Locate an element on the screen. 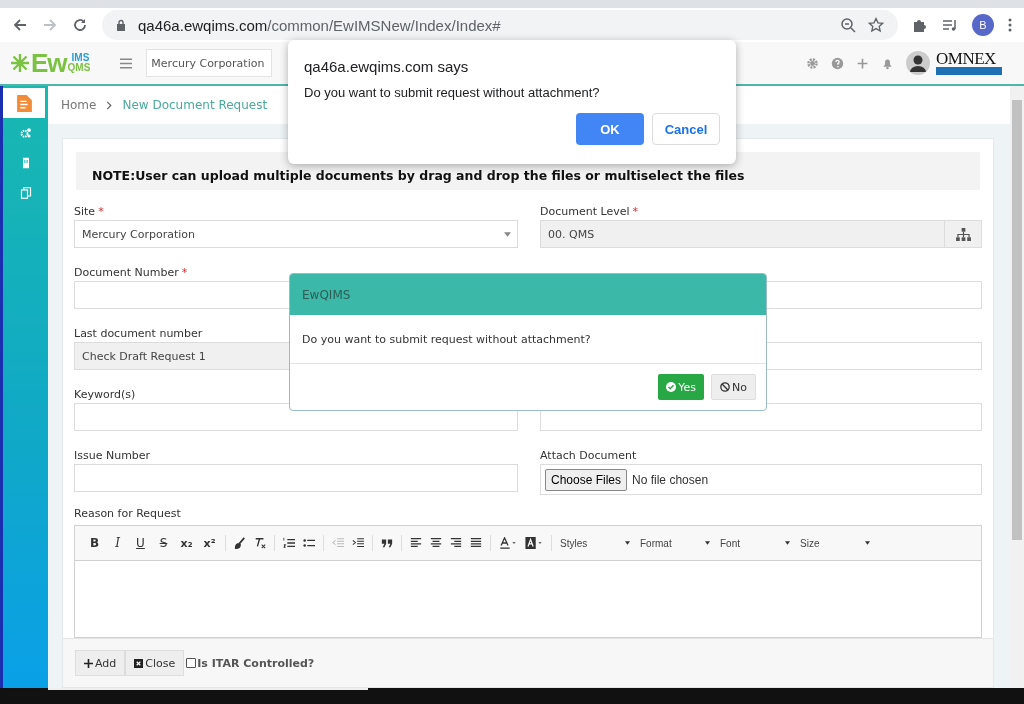 The width and height of the screenshot is (1024, 704). field-label: Document Level is located at coordinates (585, 211).